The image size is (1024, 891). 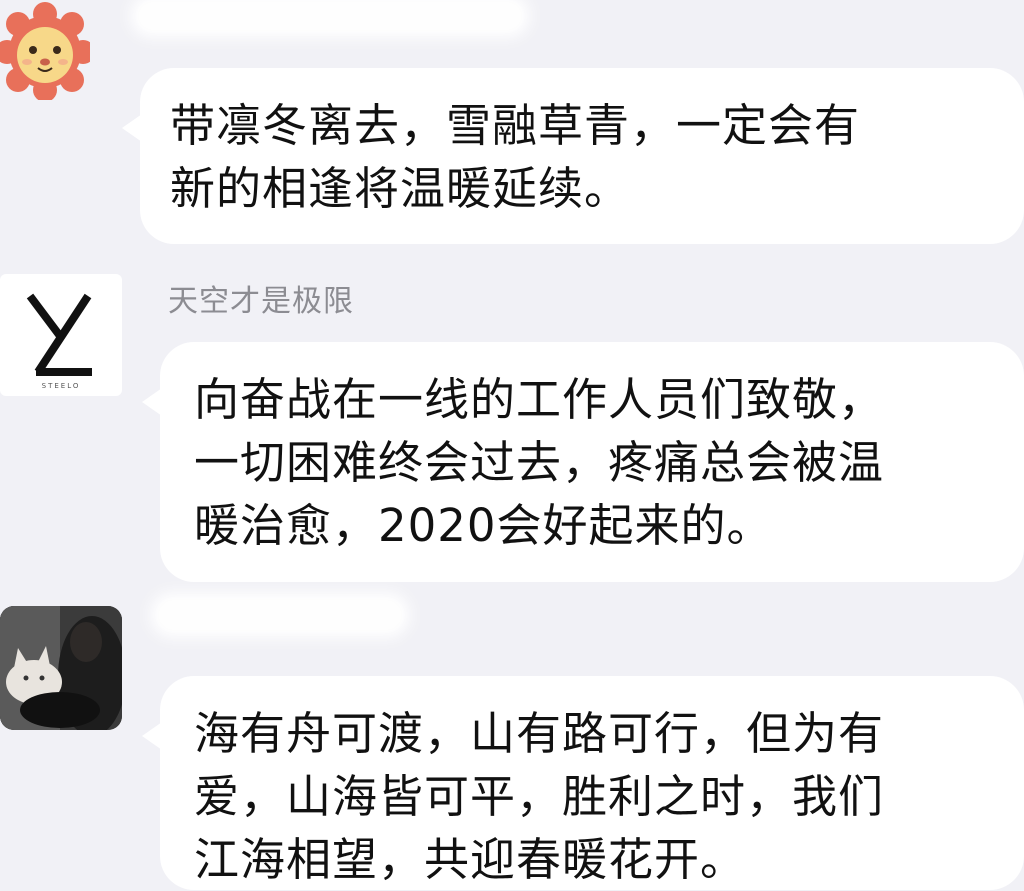 What do you see at coordinates (539, 796) in the screenshot?
I see `message-line: 爱，山海皆可平，胜利之时，我们` at bounding box center [539, 796].